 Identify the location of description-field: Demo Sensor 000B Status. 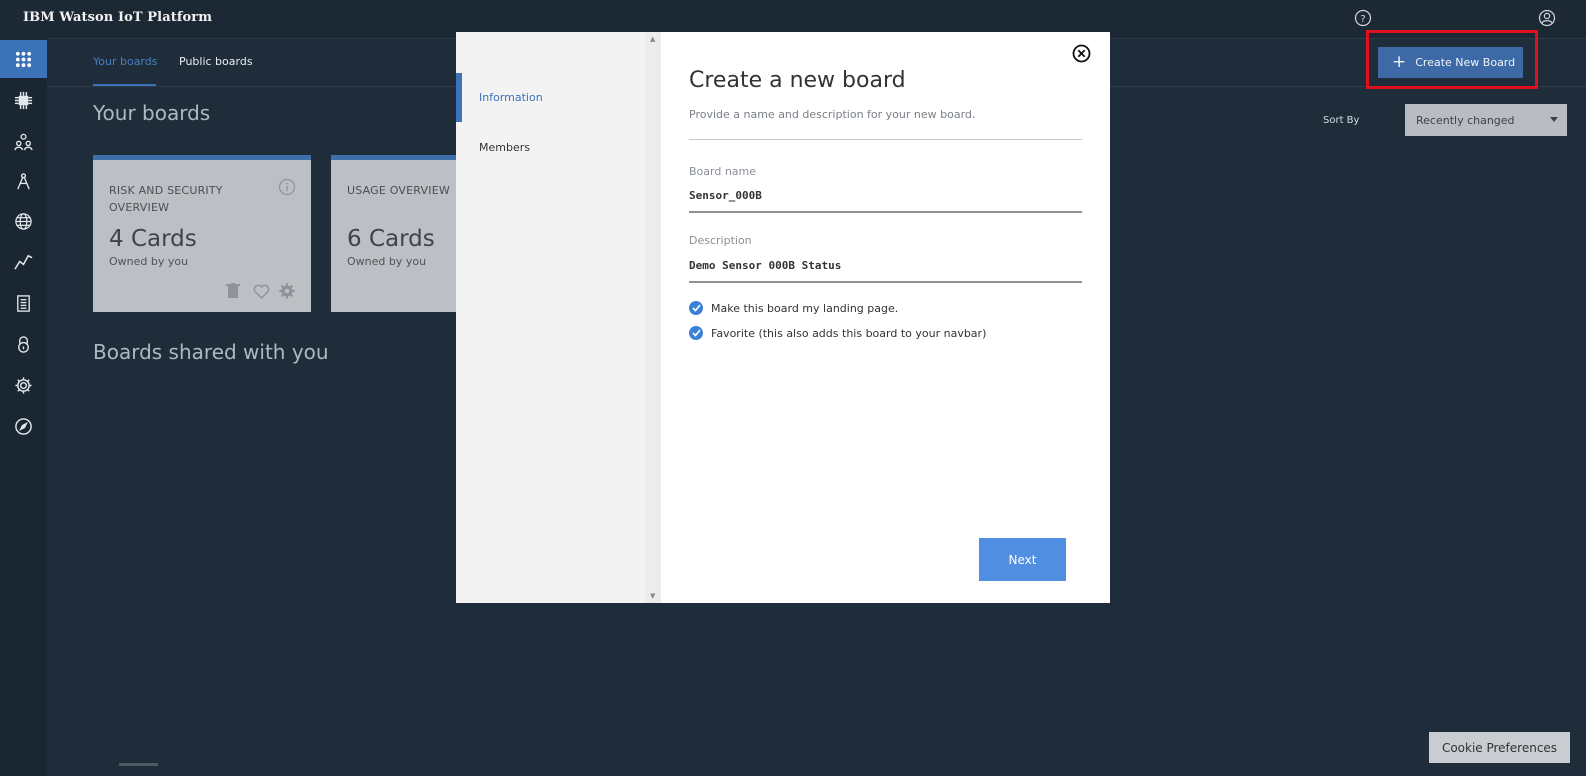
(765, 265).